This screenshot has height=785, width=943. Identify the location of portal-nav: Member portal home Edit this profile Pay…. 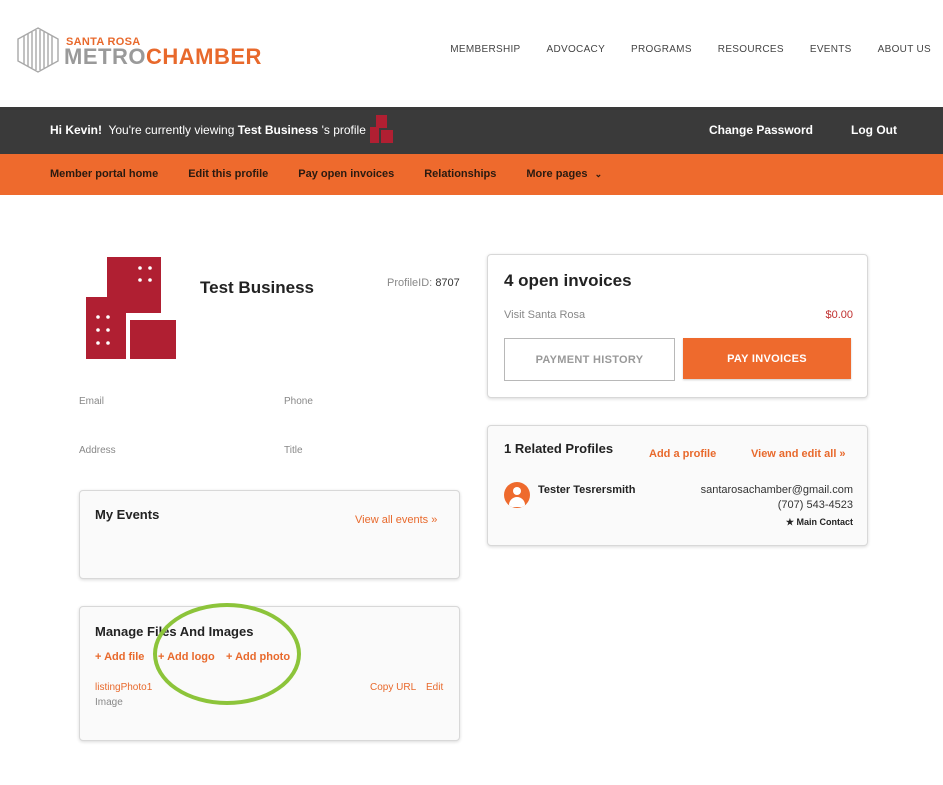
(471, 174).